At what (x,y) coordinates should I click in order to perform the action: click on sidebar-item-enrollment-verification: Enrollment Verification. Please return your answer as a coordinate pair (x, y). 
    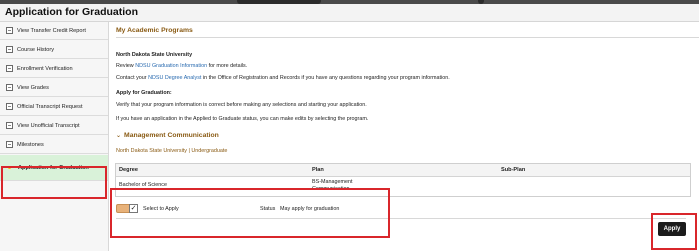
    Looking at the image, I should click on (54, 69).